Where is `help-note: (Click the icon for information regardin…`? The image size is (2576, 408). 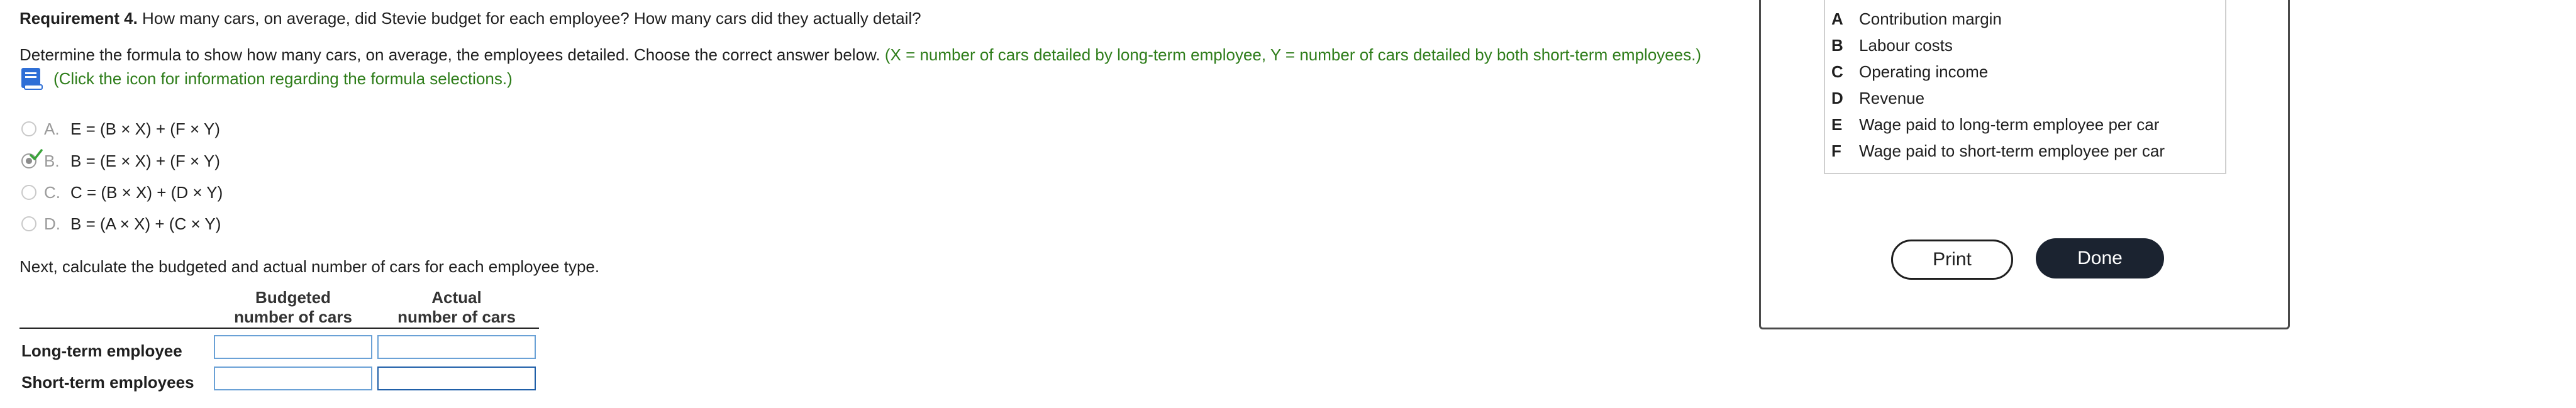
help-note: (Click the icon for information regardin… is located at coordinates (283, 78).